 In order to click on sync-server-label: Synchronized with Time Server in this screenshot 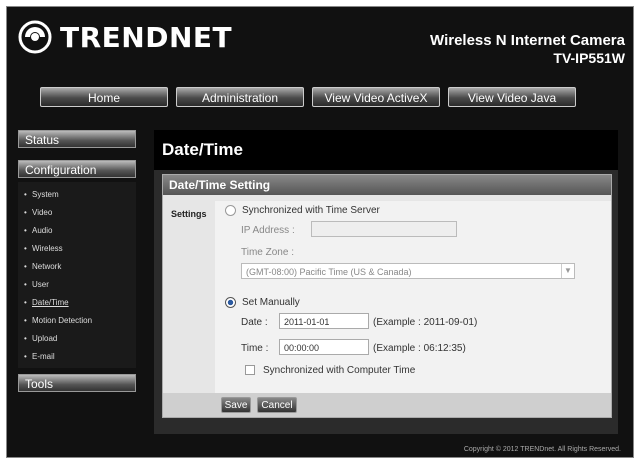, I will do `click(311, 211)`.